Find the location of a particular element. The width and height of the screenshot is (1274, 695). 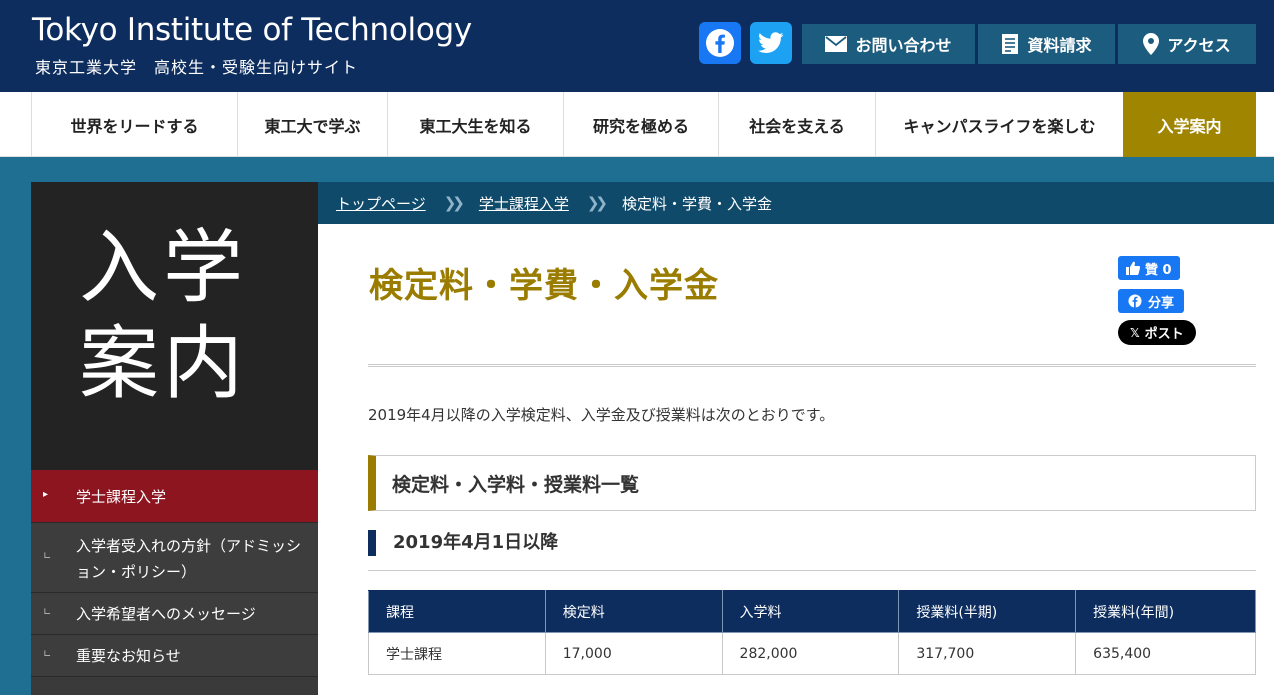

sidebar-item-undergraduate-admission: ▸ 学士課程入学 is located at coordinates (174, 496).